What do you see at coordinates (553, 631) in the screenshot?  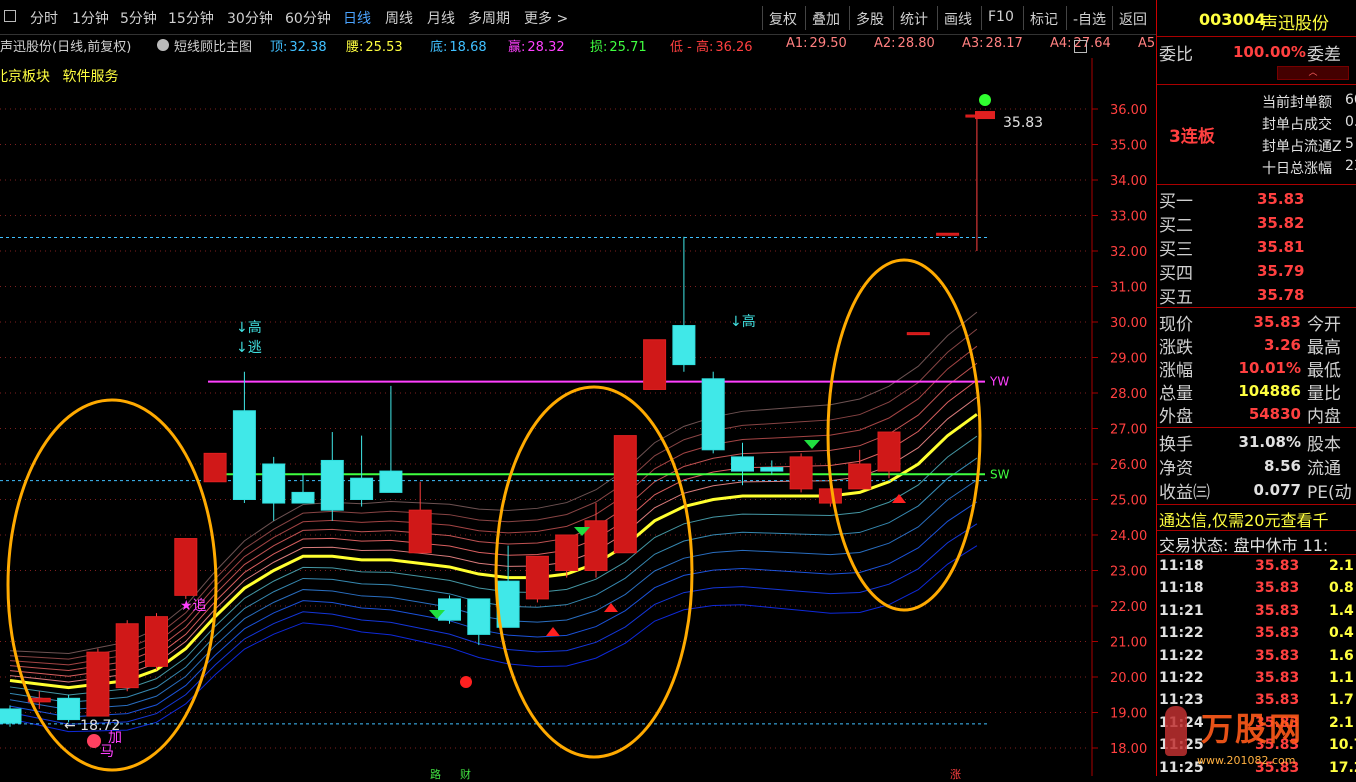 I see `buy-arrow-marker` at bounding box center [553, 631].